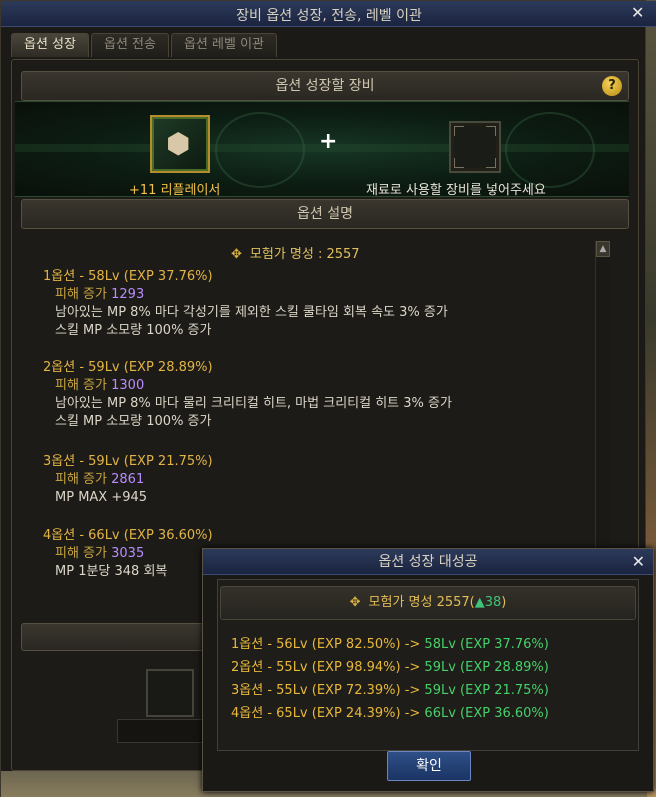 The image size is (656, 797). I want to click on popup-fame-text: 모험가 명성 2557(, so click(421, 602).